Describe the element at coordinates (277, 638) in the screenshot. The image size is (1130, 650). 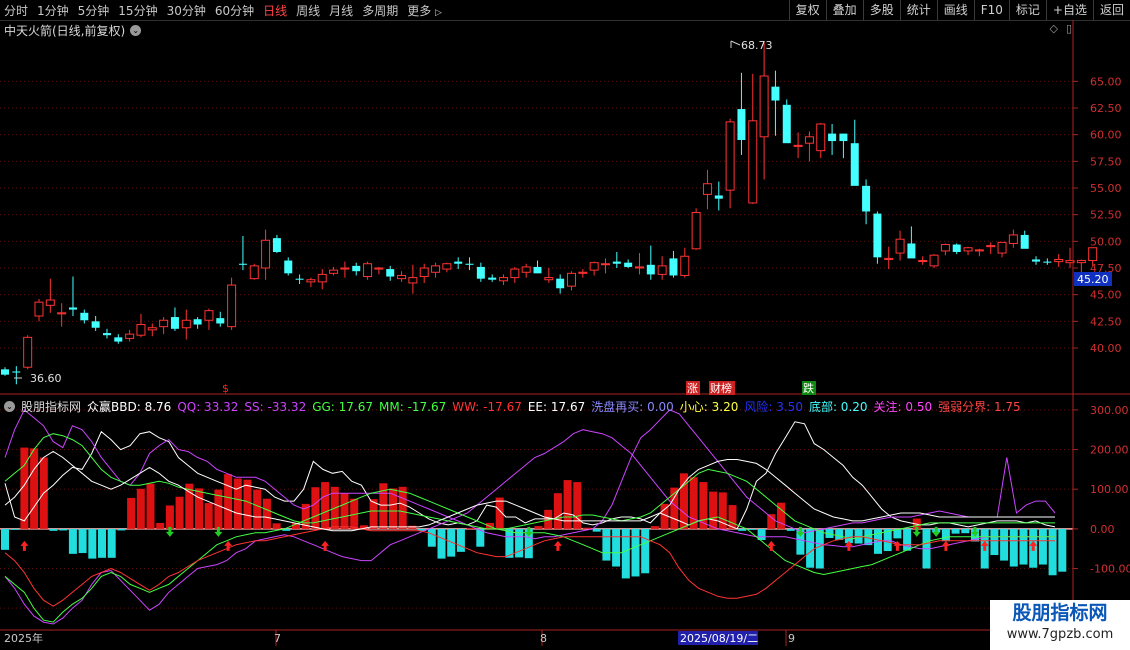
I see `date-label-jul: 7` at that location.